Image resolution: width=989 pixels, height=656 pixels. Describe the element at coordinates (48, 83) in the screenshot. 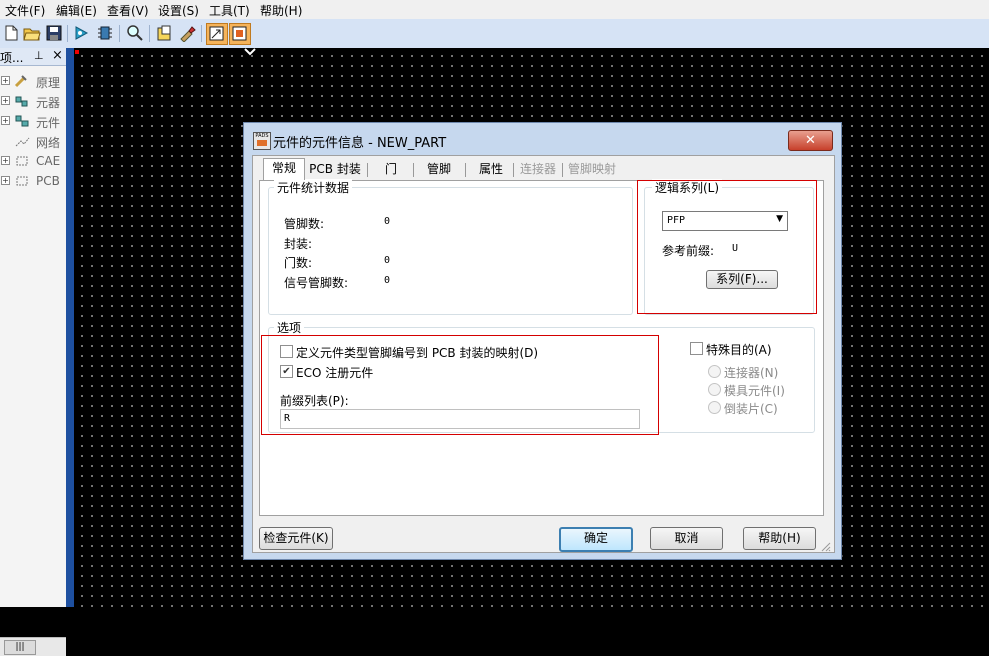

I see `tree-item-label: 原理` at that location.